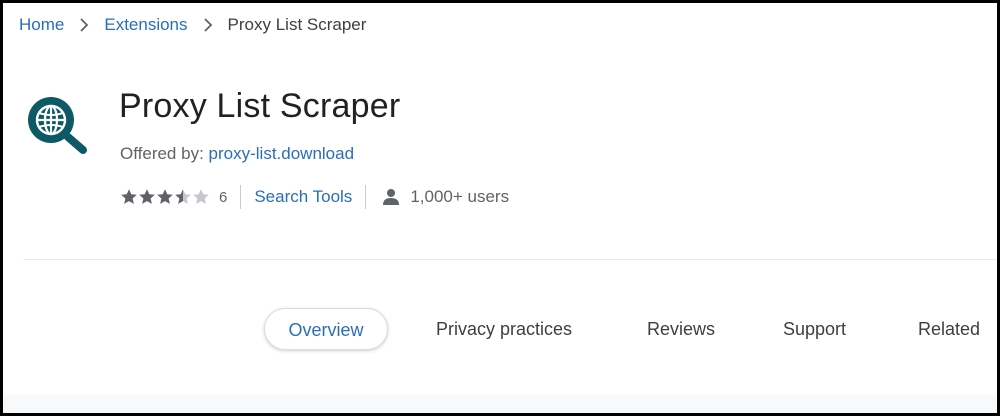 The width and height of the screenshot is (1000, 416). I want to click on globe-magnifier-icon, so click(58, 124).